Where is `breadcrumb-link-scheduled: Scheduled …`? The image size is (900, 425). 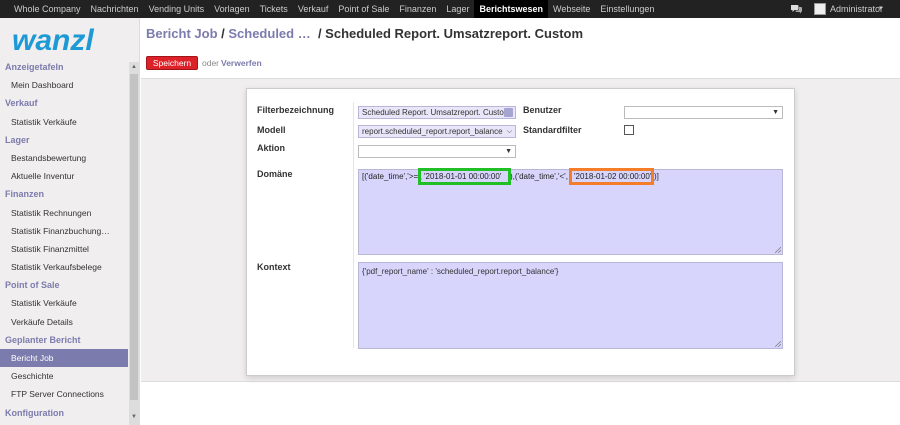
breadcrumb-link-scheduled: Scheduled … is located at coordinates (269, 33).